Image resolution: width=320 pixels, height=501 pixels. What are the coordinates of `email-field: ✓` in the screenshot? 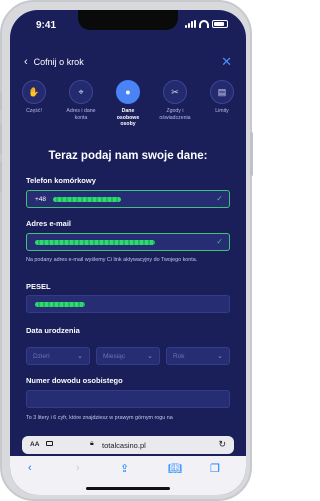 It's located at (128, 242).